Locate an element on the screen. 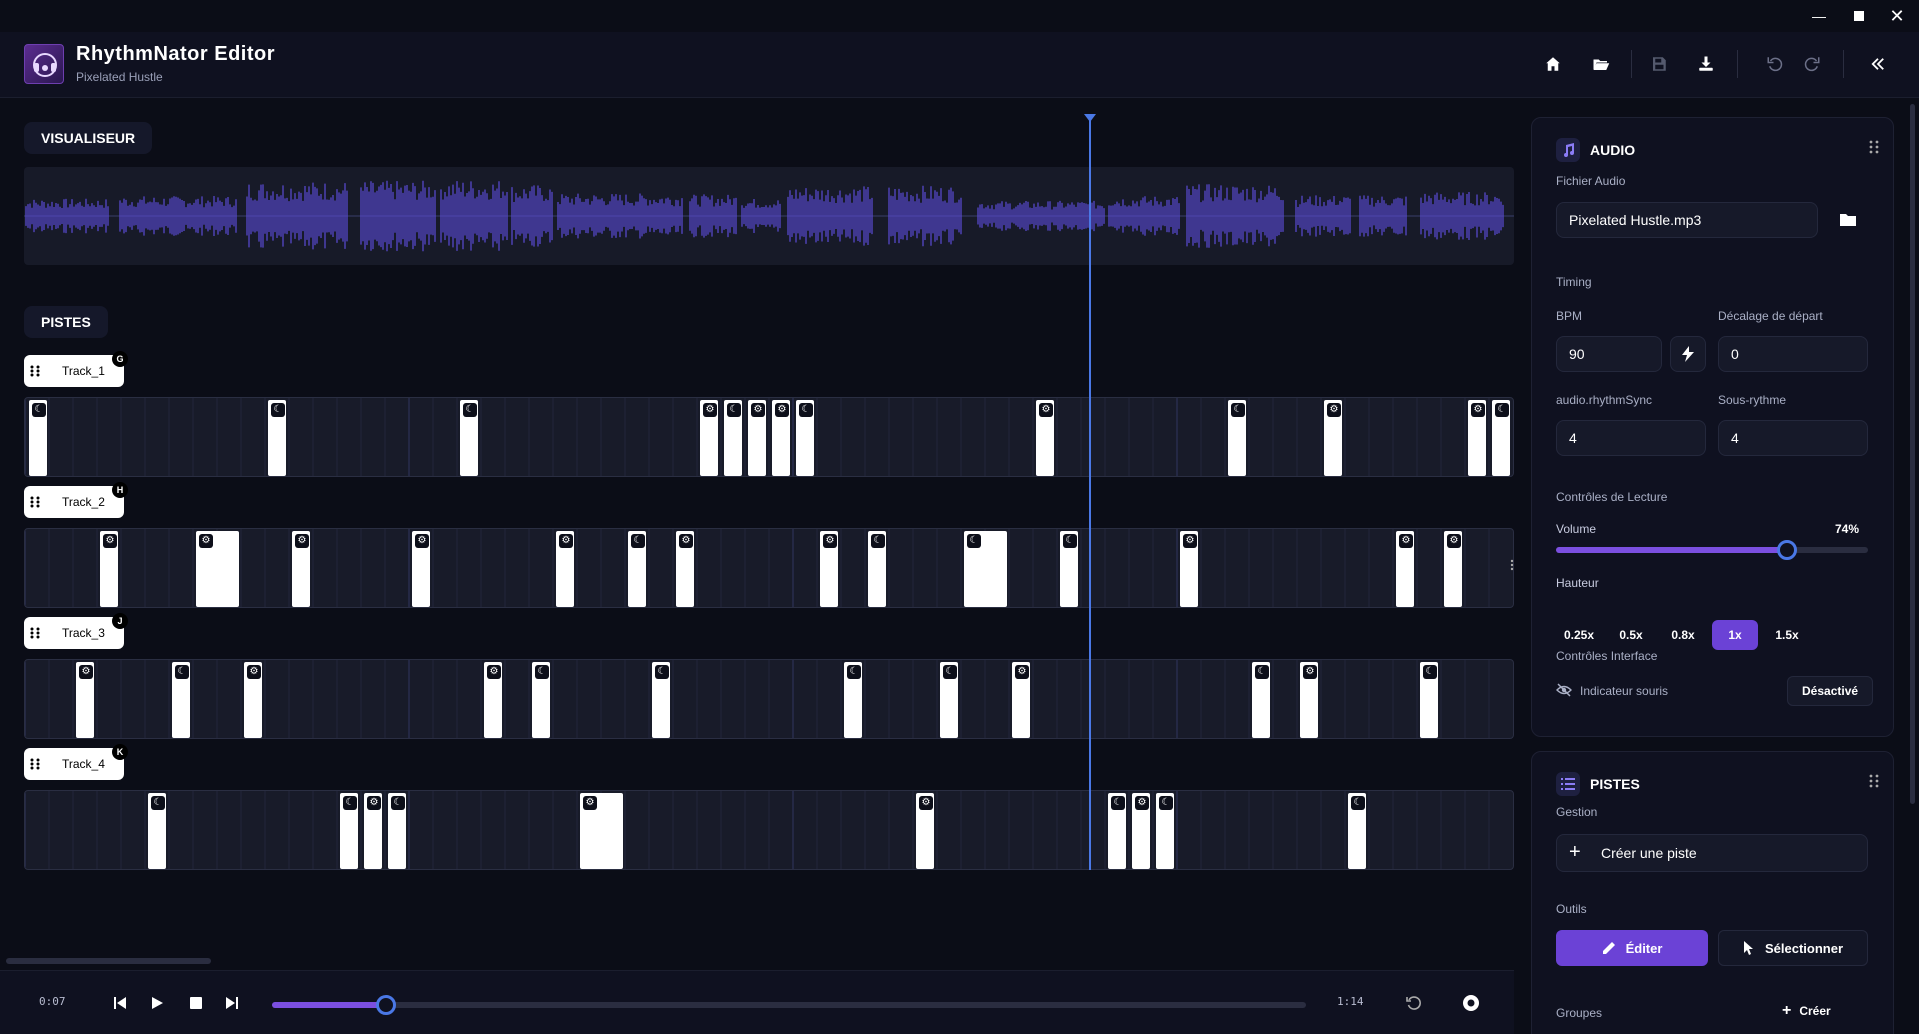 The width and height of the screenshot is (1919, 1034). waveform-visualizer is located at coordinates (769, 216).